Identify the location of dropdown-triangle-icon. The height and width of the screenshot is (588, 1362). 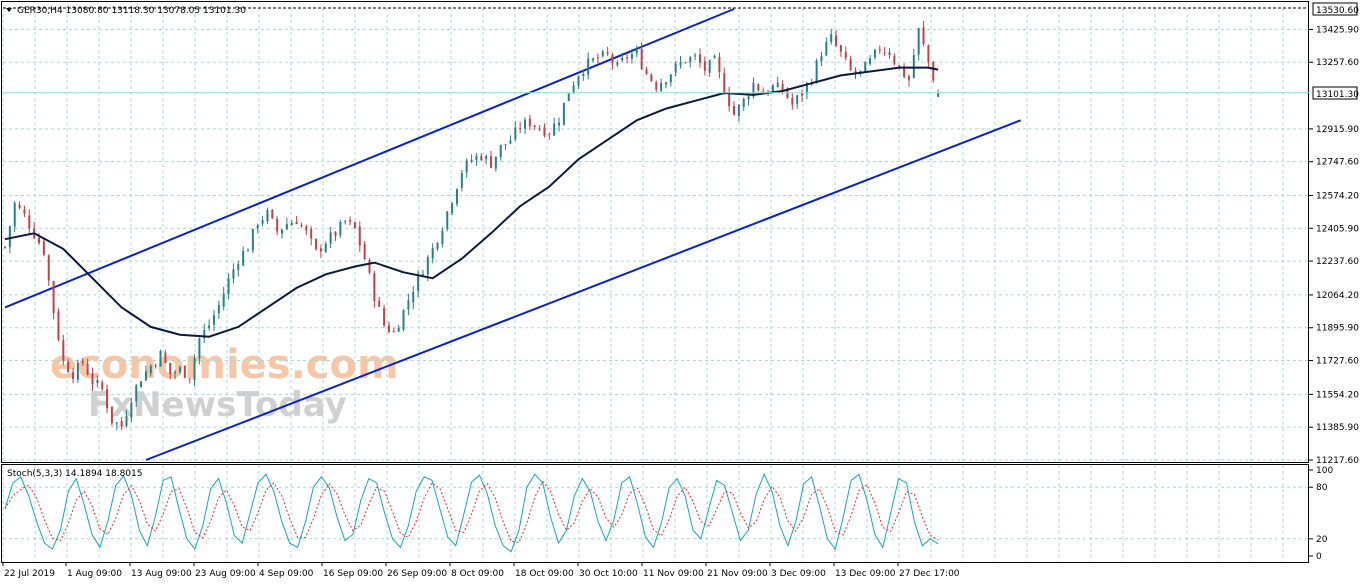
(9, 10).